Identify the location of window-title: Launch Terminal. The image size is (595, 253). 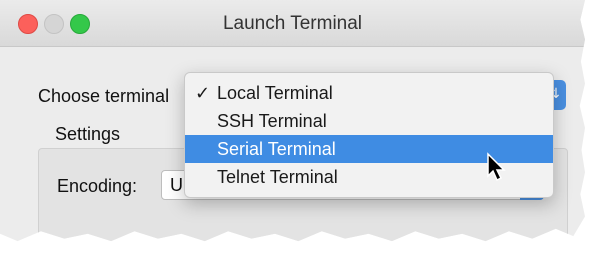
(292, 23).